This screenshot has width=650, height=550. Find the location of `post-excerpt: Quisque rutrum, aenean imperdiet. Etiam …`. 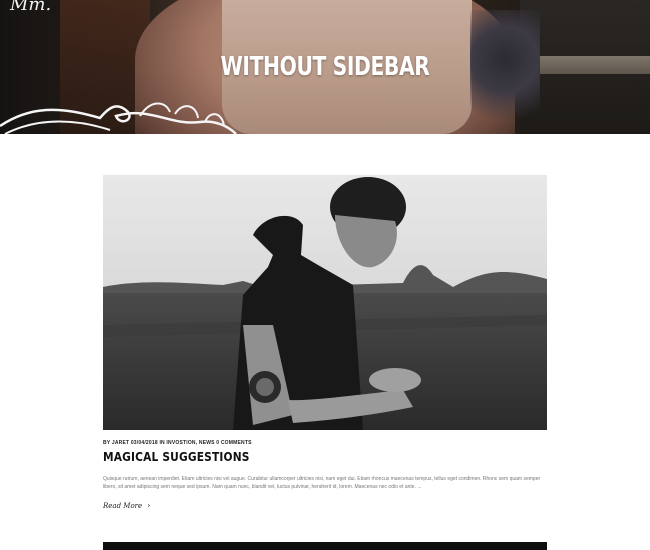

post-excerpt: Quisque rutrum, aenean imperdiet. Etiam … is located at coordinates (322, 483).